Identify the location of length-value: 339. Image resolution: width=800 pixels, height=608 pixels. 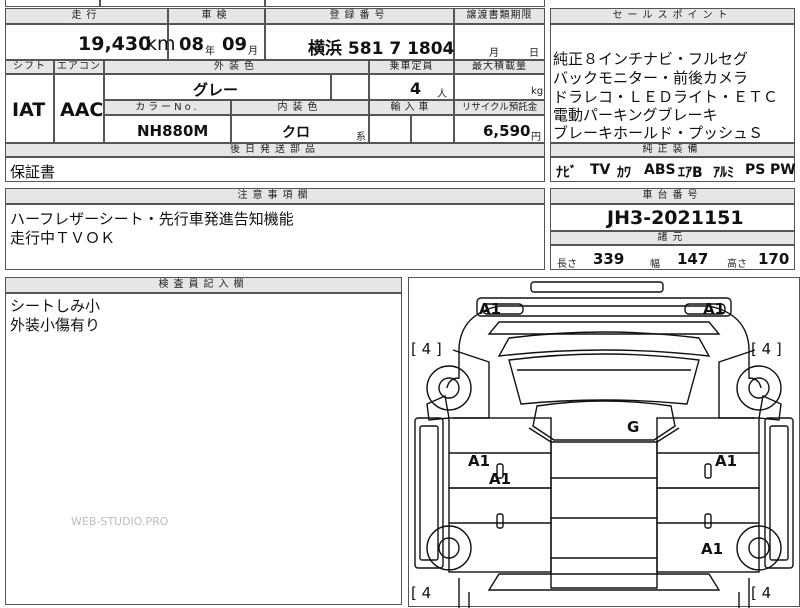
(609, 259).